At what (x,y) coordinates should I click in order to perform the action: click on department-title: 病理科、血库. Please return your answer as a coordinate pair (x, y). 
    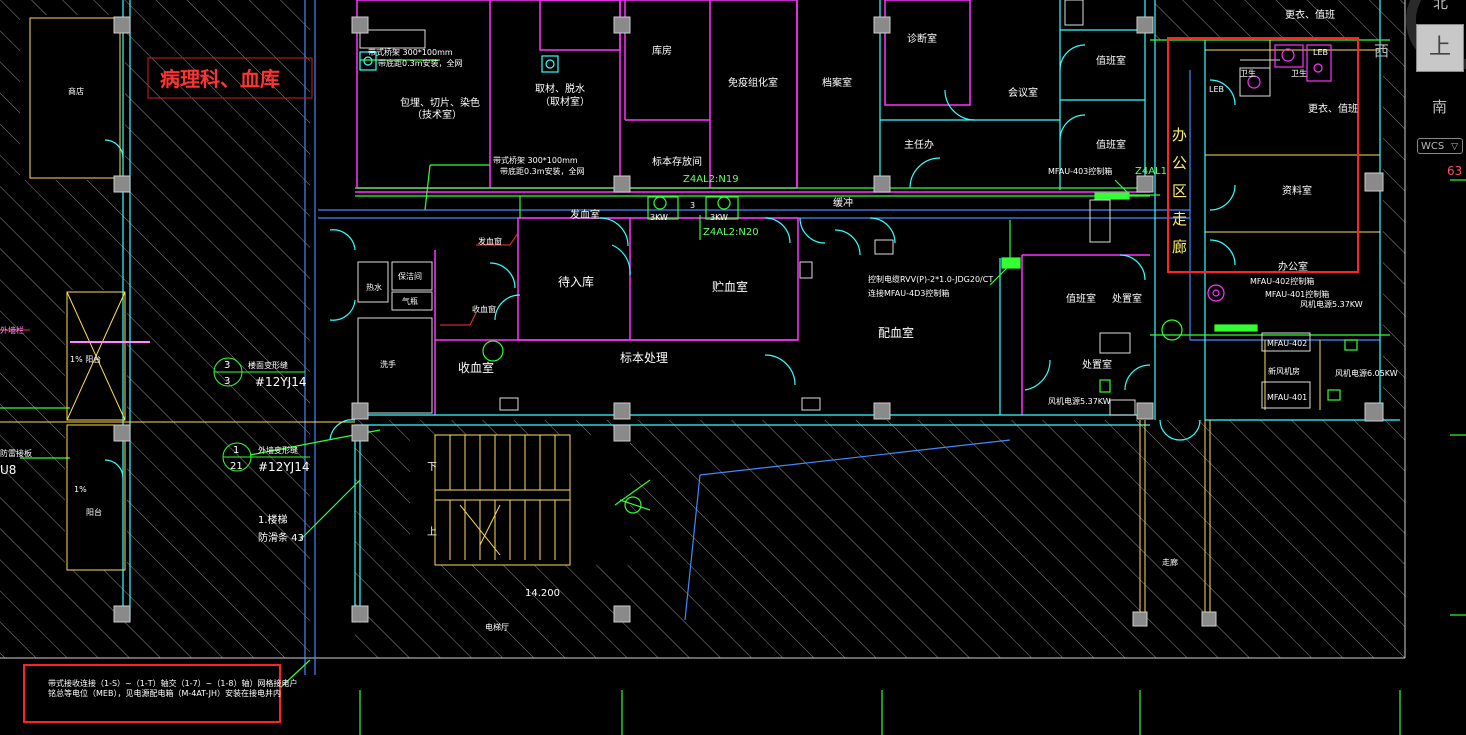
    Looking at the image, I should click on (220, 79).